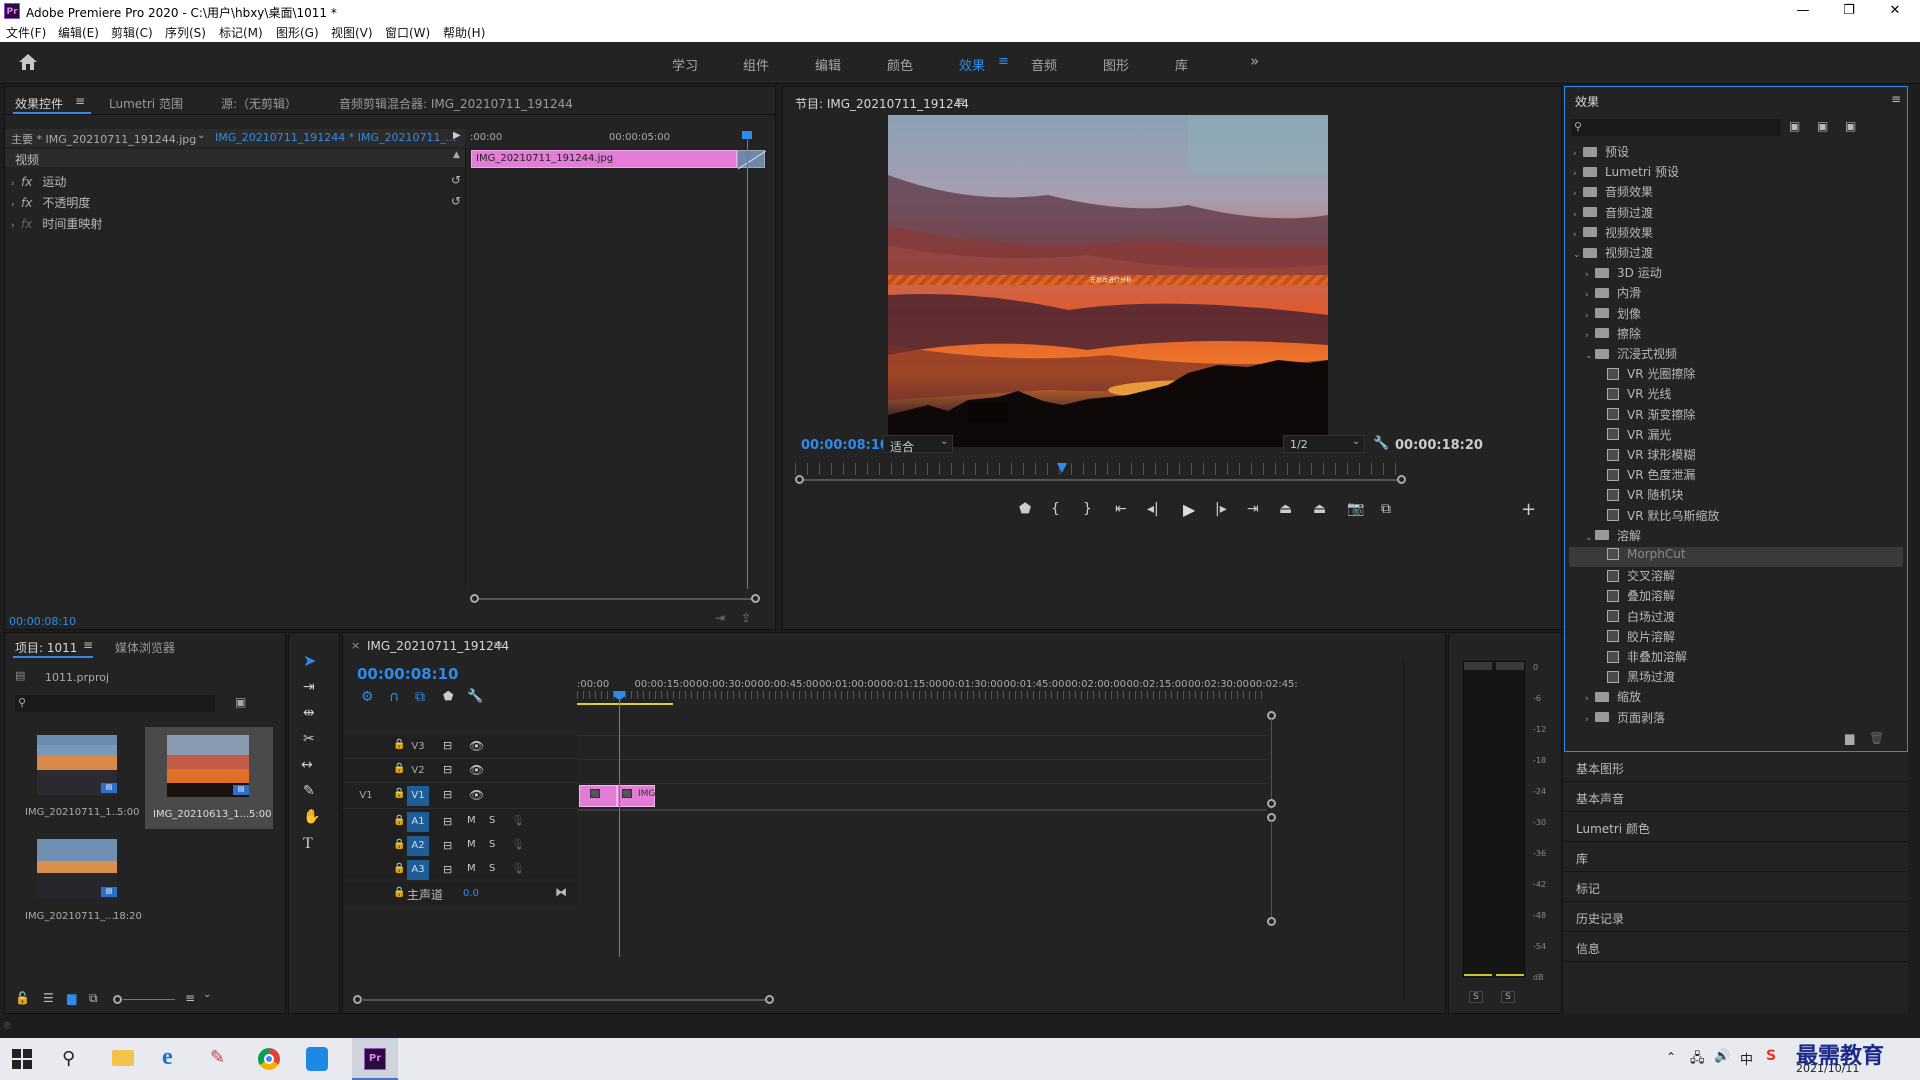 The width and height of the screenshot is (1920, 1080). Describe the element at coordinates (475, 696) in the screenshot. I see `wrench-icon: 🔧` at that location.